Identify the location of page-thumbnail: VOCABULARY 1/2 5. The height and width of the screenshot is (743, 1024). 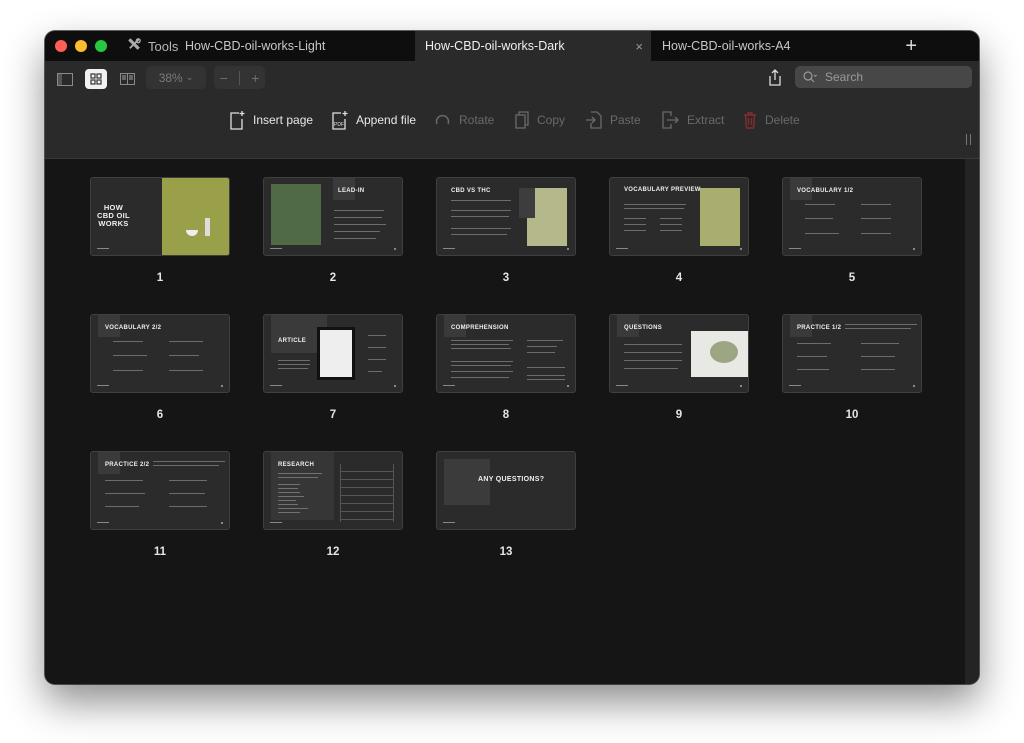
(852, 230).